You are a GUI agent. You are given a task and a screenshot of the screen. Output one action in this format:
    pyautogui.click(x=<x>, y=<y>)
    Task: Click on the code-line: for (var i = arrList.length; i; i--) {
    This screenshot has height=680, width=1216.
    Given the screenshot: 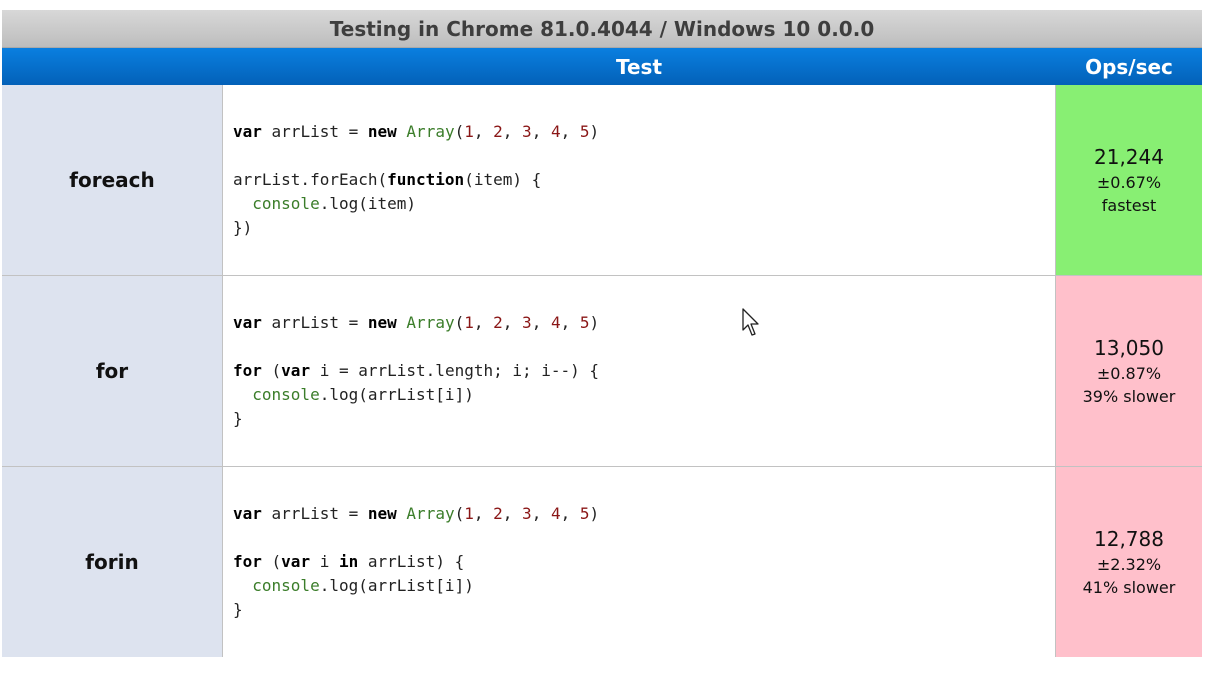 What is the action you would take?
    pyautogui.click(x=416, y=370)
    